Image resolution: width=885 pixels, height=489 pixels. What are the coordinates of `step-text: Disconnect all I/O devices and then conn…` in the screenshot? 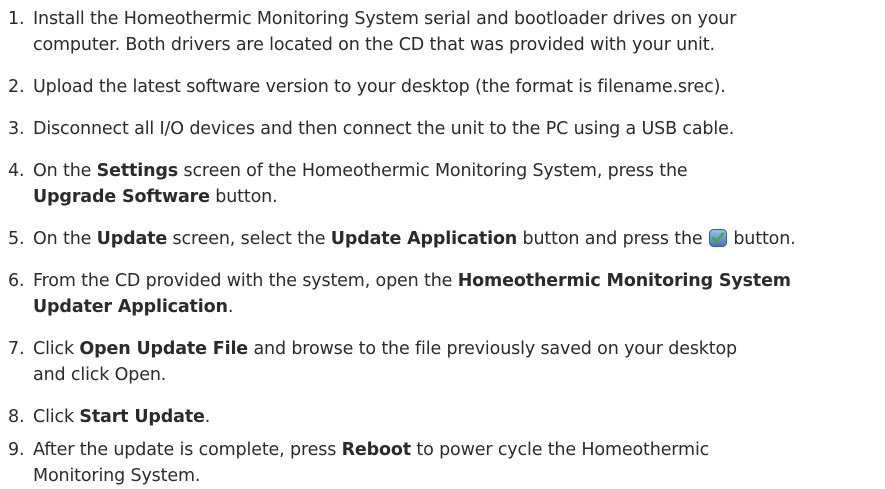 It's located at (384, 129).